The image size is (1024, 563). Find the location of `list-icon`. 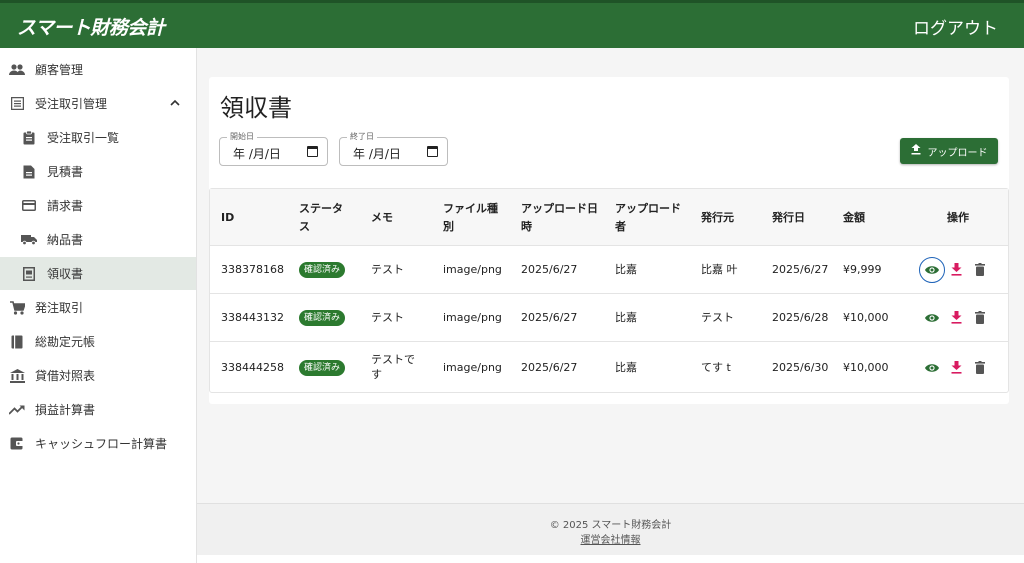

list-icon is located at coordinates (17, 104).